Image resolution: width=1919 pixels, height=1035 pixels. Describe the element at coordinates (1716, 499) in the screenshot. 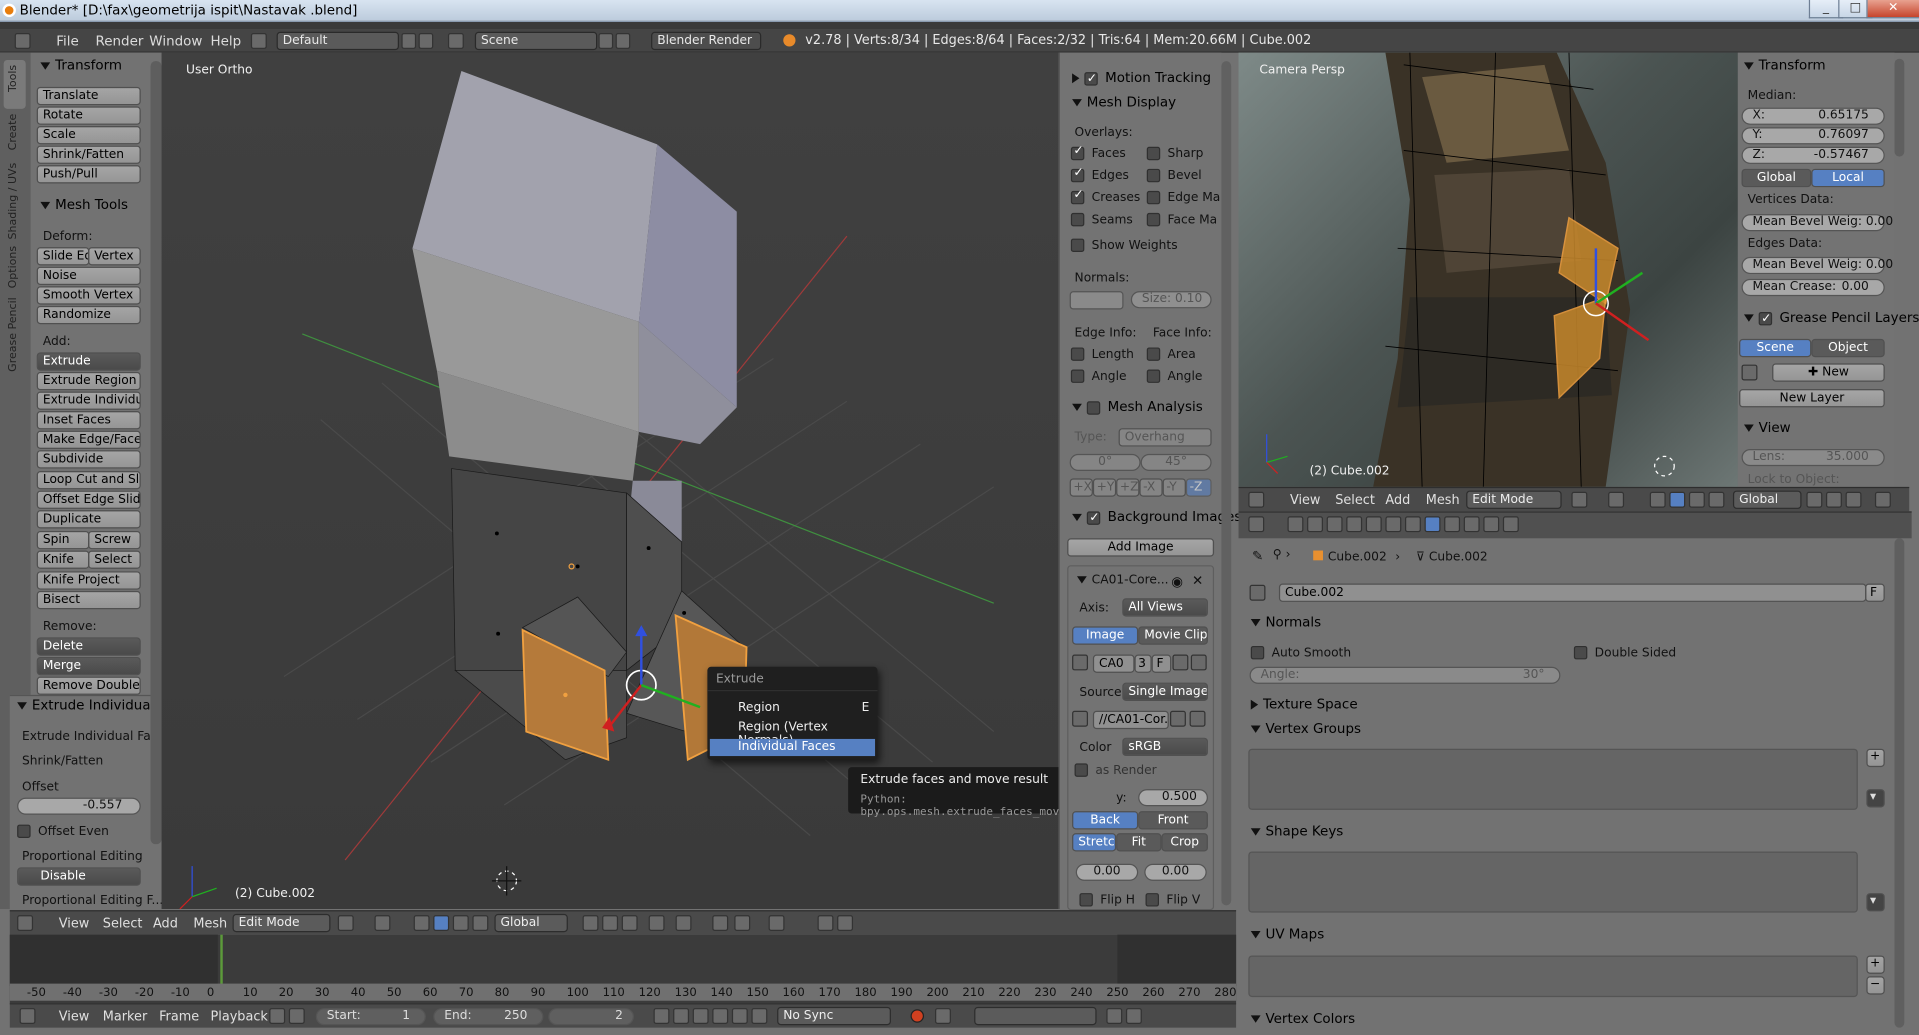

I see `cam-scale-icon` at that location.